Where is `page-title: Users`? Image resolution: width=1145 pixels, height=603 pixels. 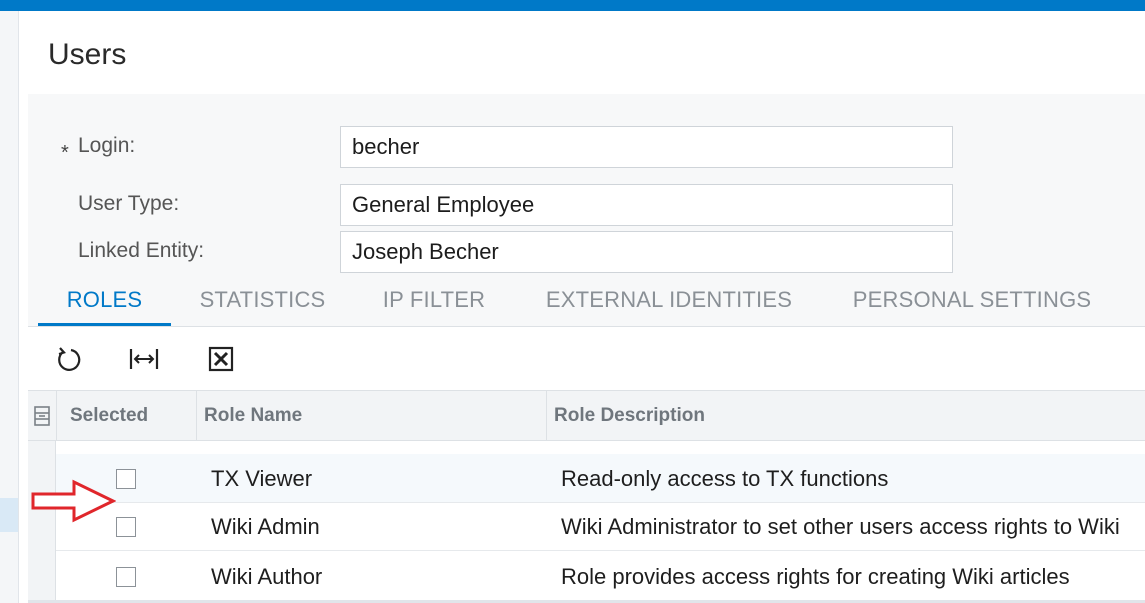
page-title: Users is located at coordinates (87, 54).